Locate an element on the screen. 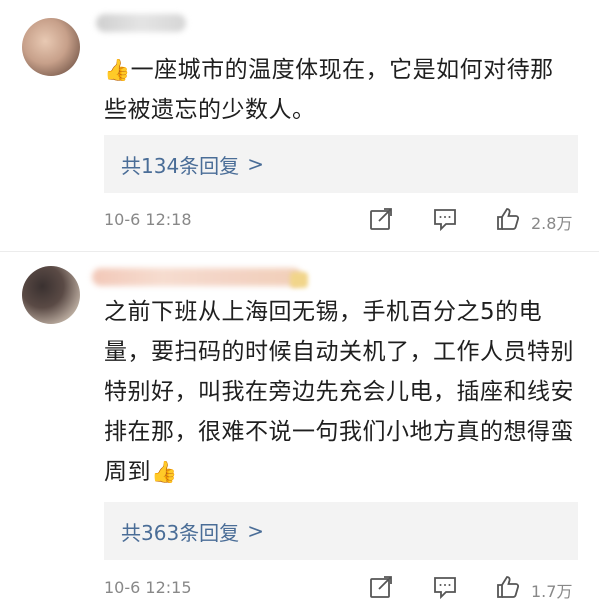 The image size is (599, 616). comment-meta: 10-6 12:15 1.7万 is located at coordinates (299, 589).